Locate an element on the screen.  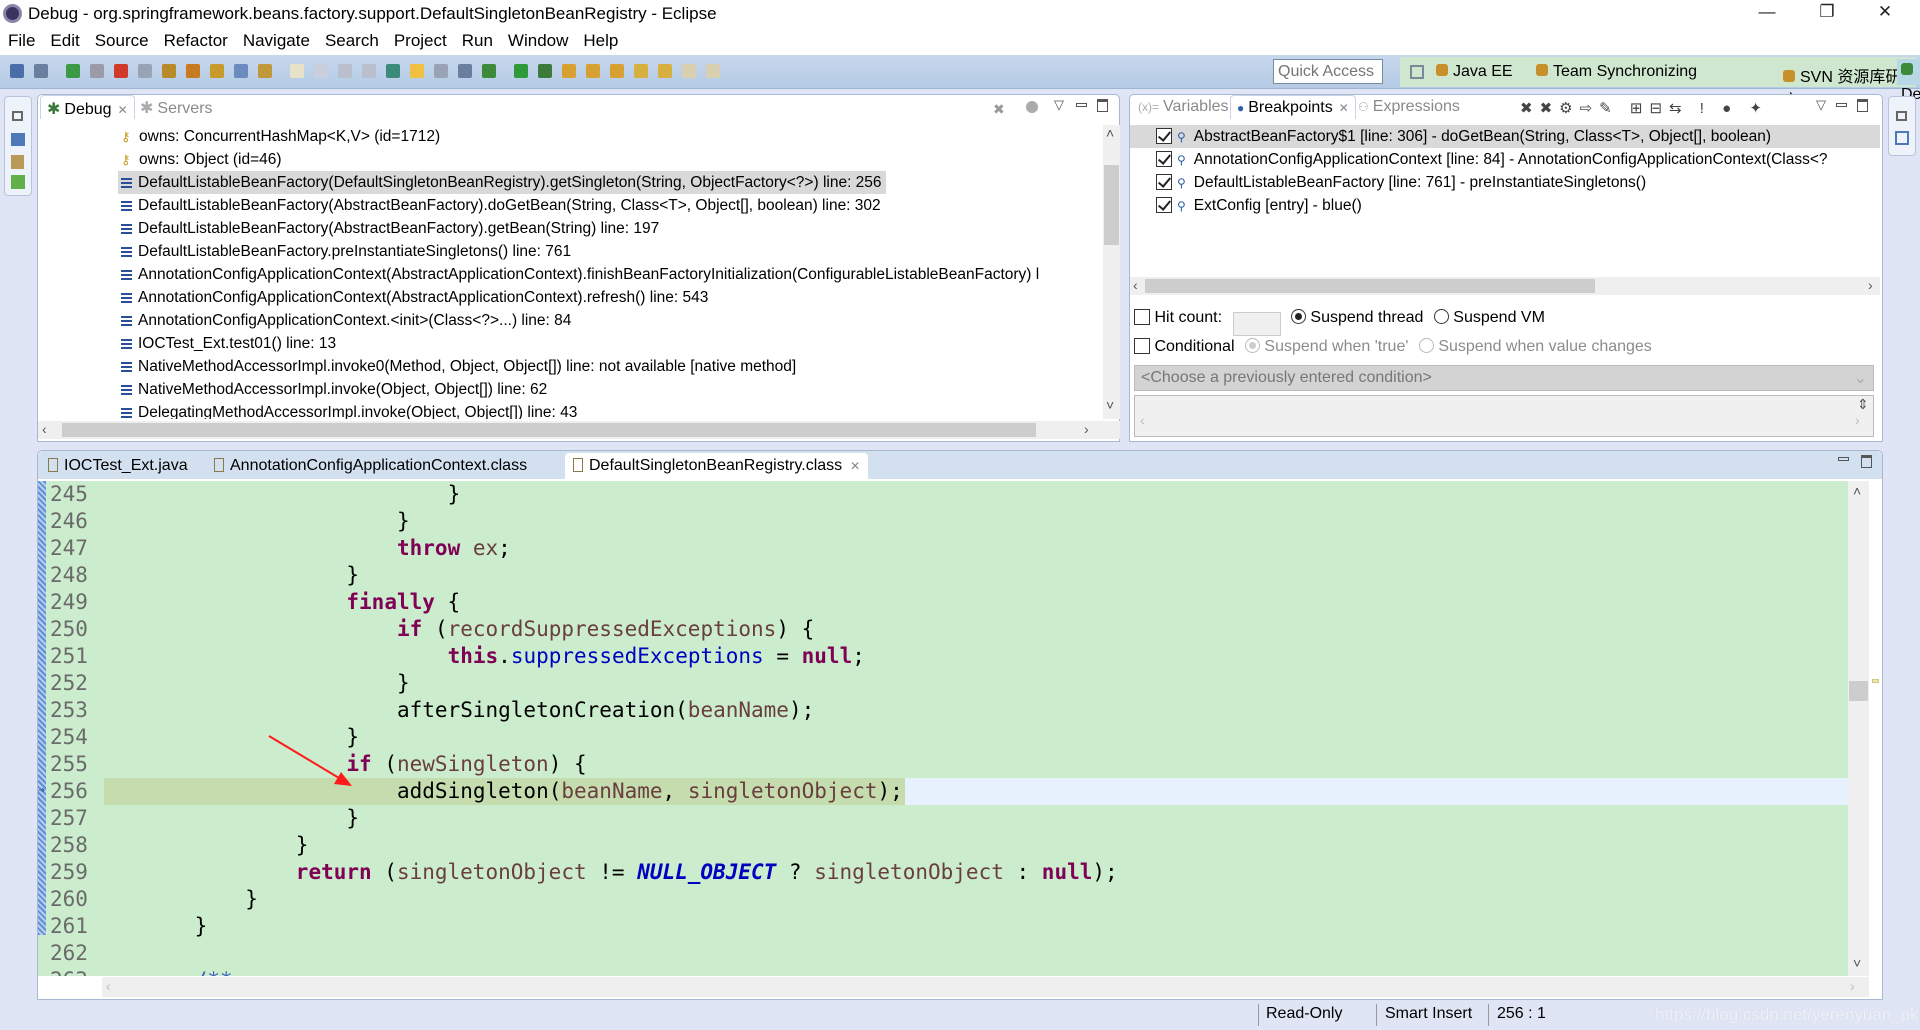
resume-icon is located at coordinates (73, 71).